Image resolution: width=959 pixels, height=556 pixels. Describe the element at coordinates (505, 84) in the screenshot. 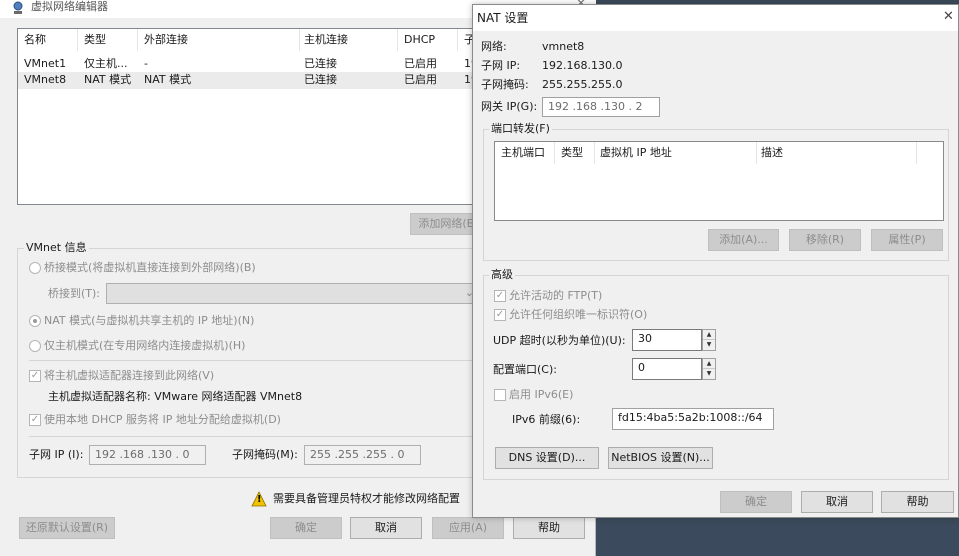

I see `subnet-mask-label: 子网掩码:` at that location.